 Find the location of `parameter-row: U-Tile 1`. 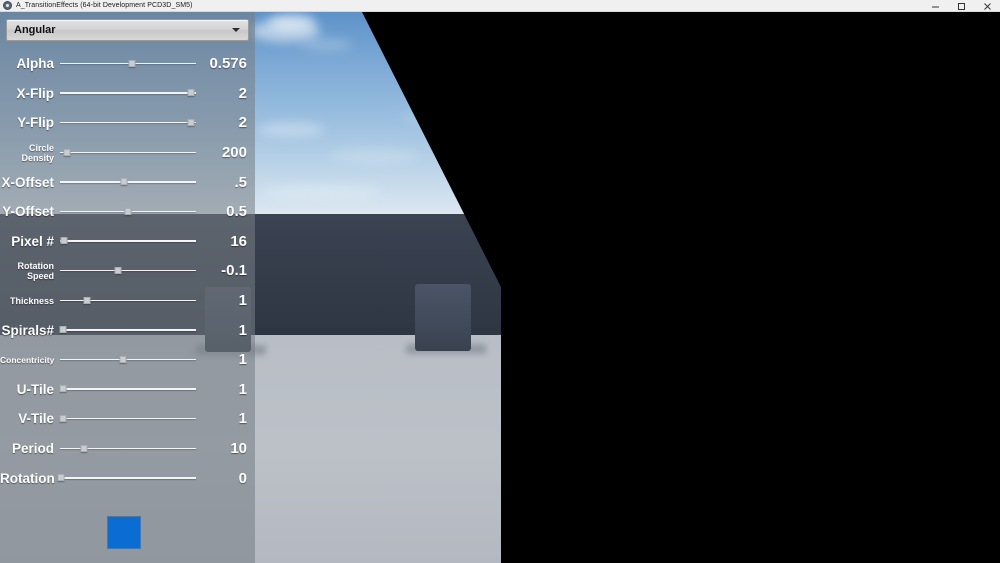

parameter-row: U-Tile 1 is located at coordinates (127, 390).